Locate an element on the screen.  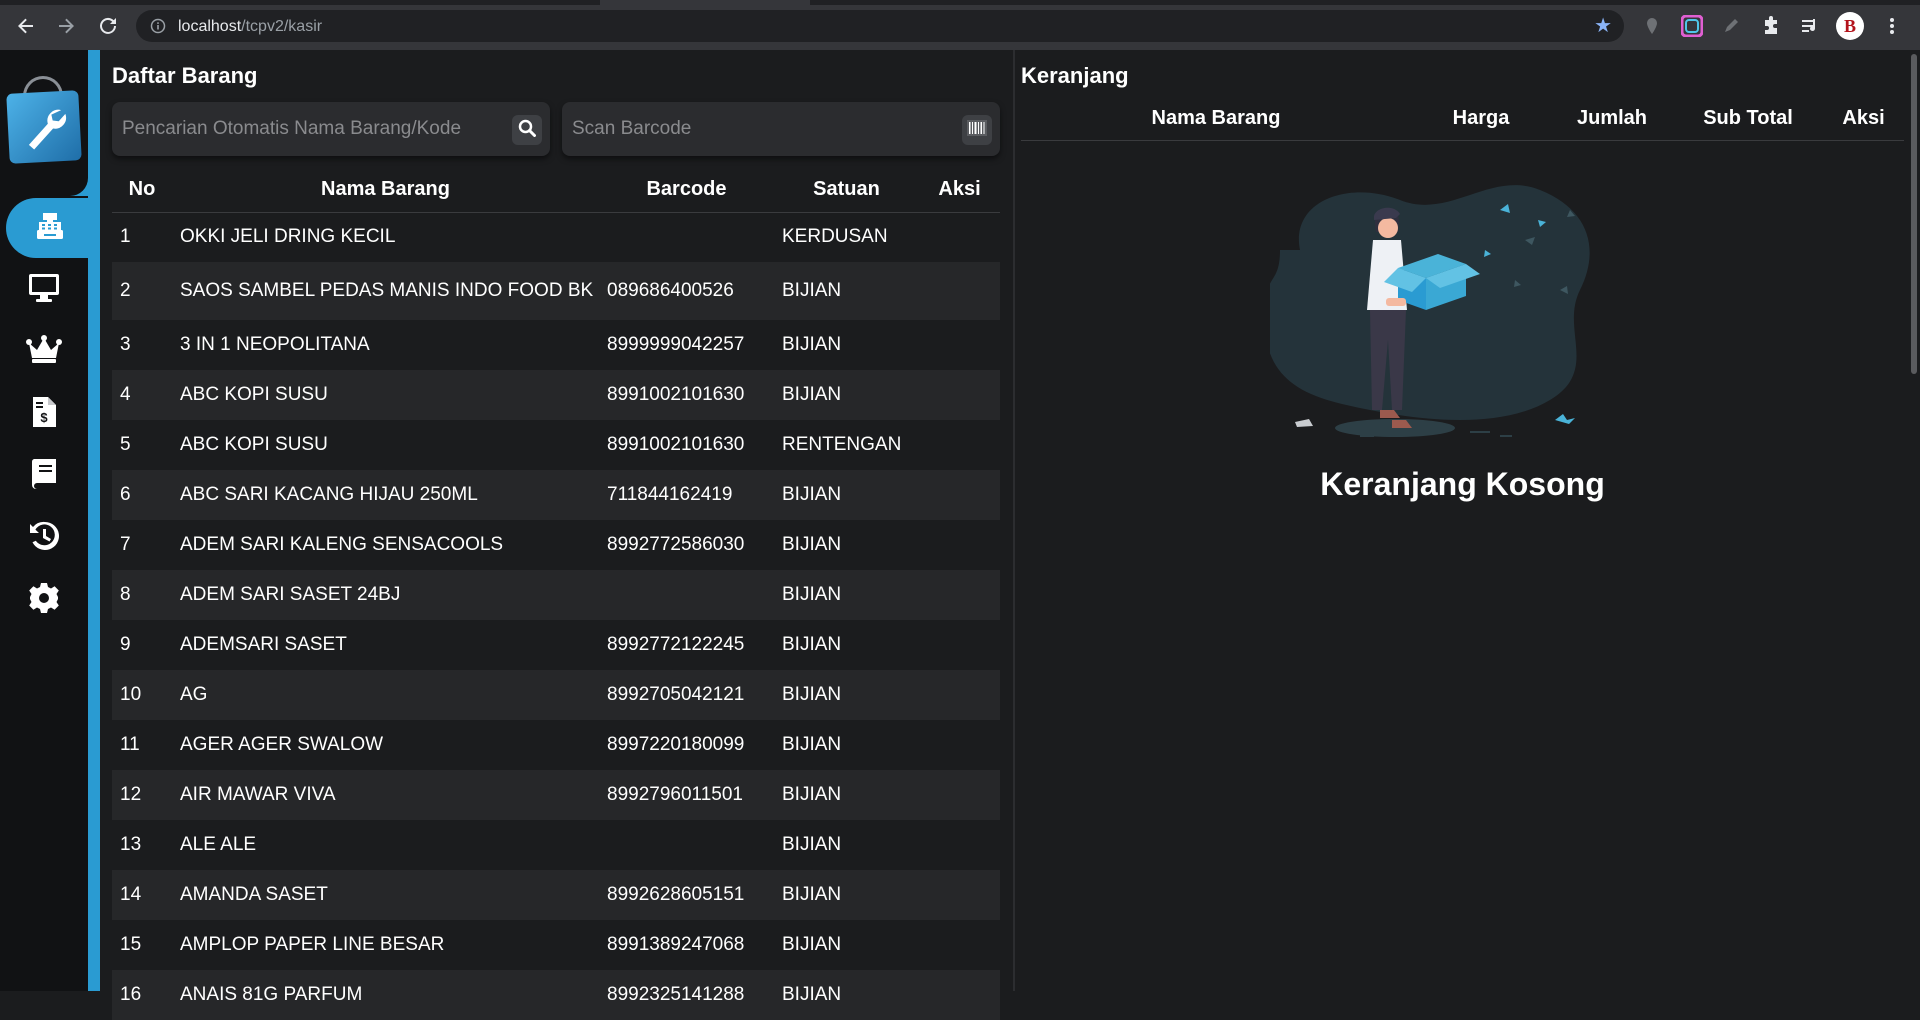
table-row: 14 AMANDA SASET 8992628605151 BIJIAN is located at coordinates (556, 895).